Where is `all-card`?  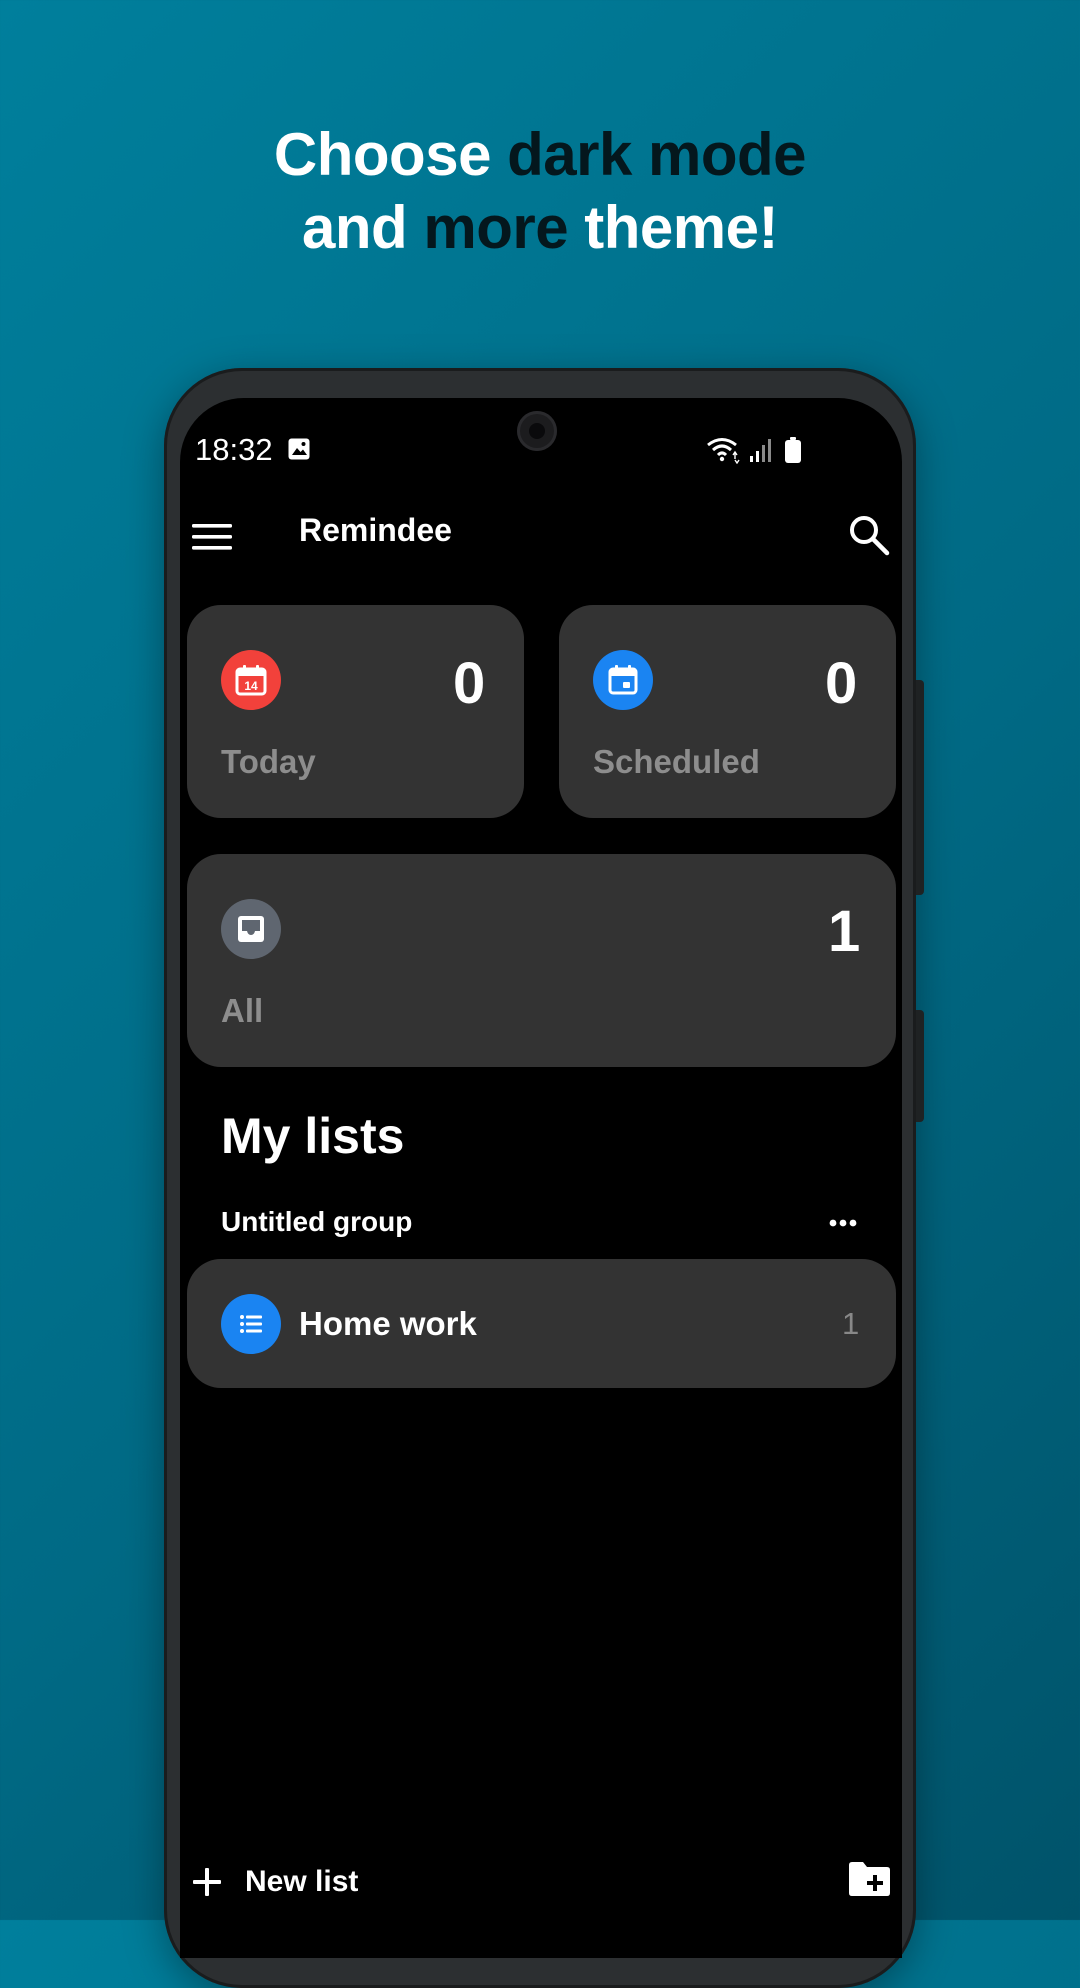 all-card is located at coordinates (541, 960).